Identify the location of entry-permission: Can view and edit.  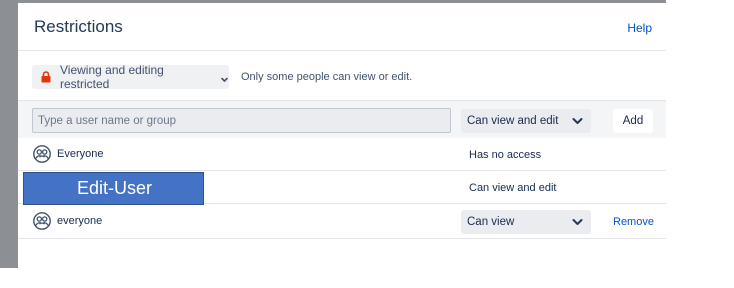
(513, 188).